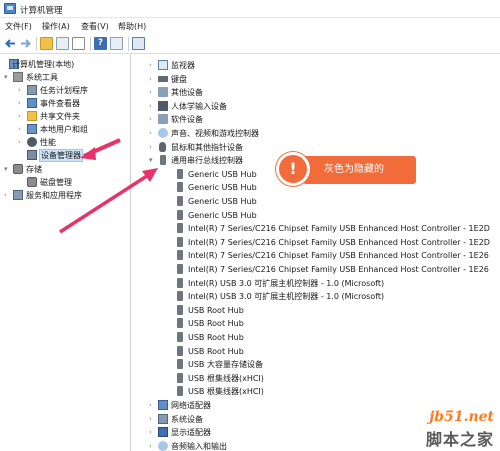 The image size is (500, 451). I want to click on watermark-url: jb51.net, so click(461, 417).